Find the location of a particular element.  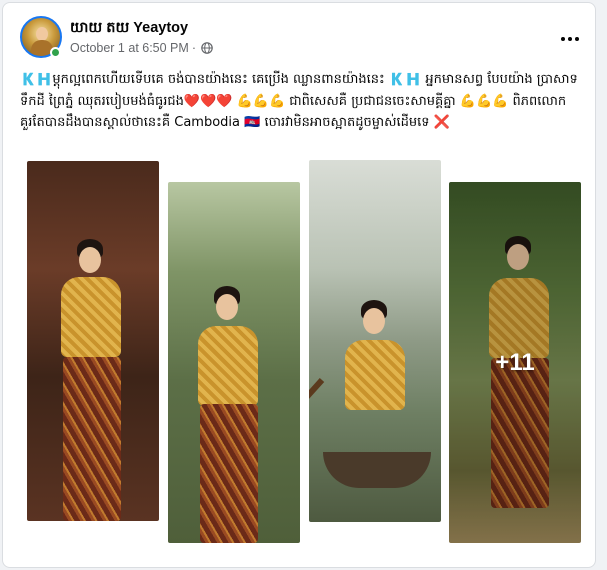

post-photo-4: +11 is located at coordinates (515, 362).